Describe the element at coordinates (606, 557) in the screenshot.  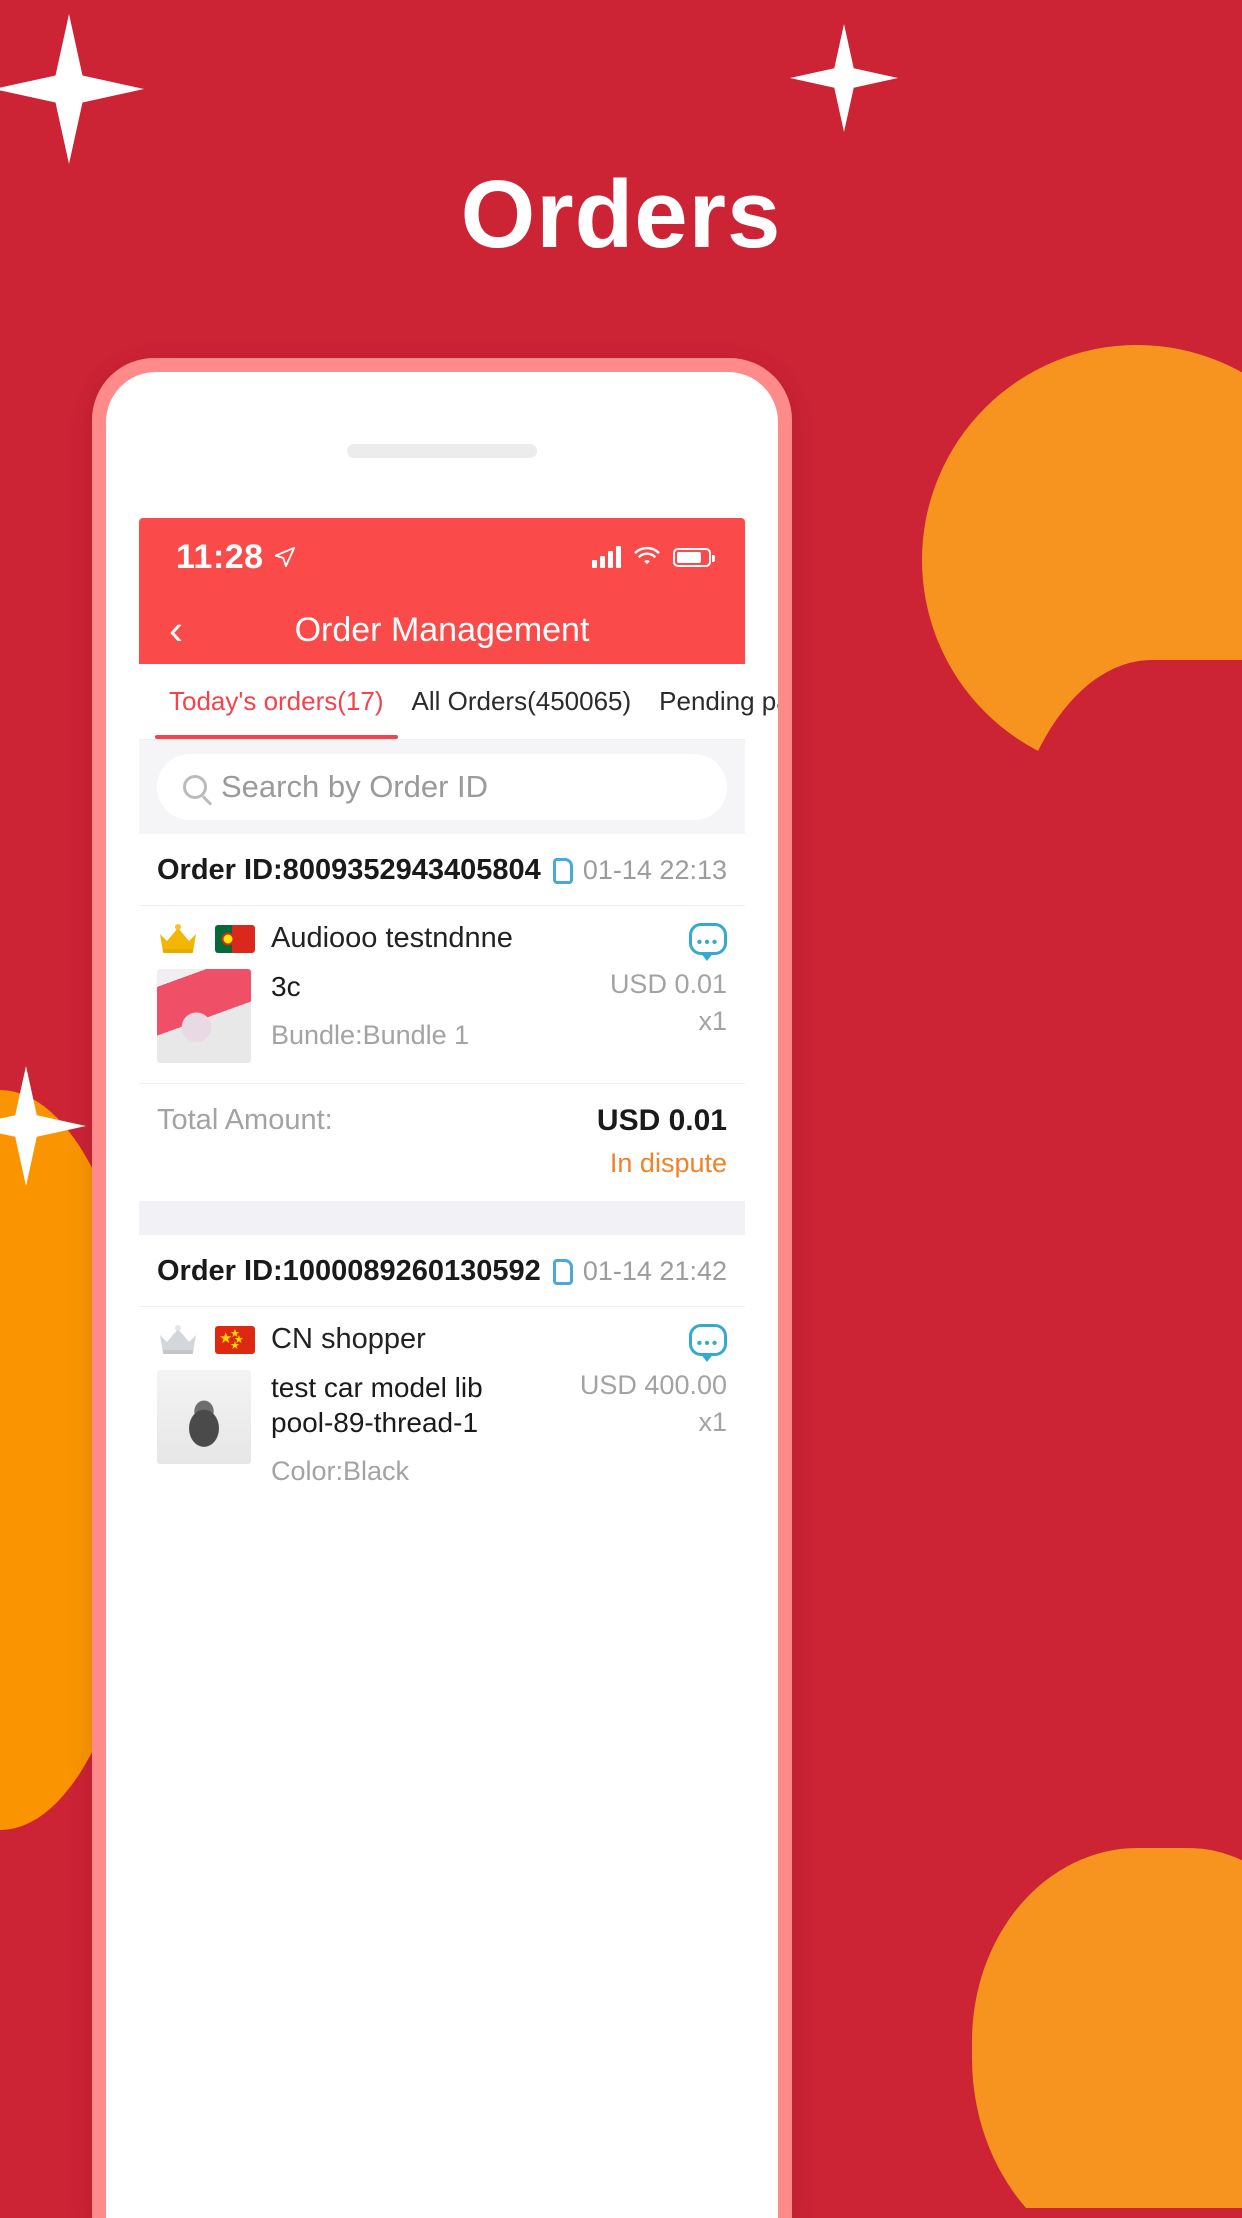
I see `cellular-signal-icon` at that location.